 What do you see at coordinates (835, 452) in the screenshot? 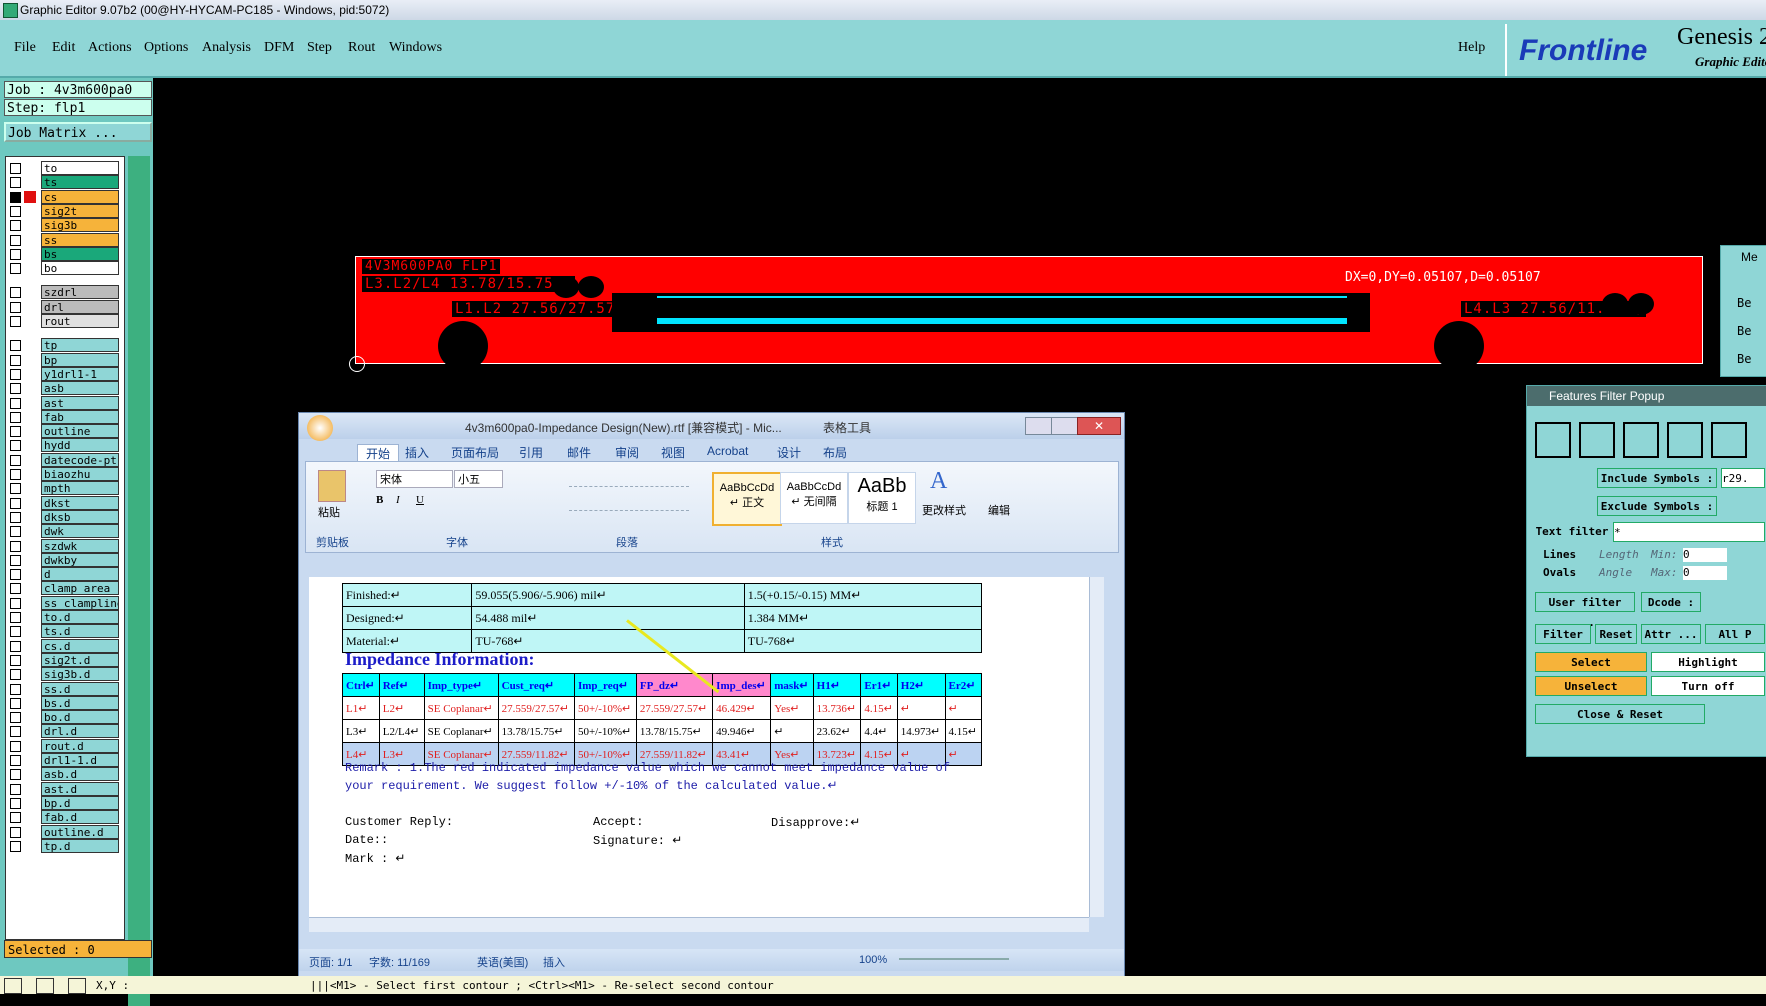
I see `ribbon-tab: 布局` at bounding box center [835, 452].